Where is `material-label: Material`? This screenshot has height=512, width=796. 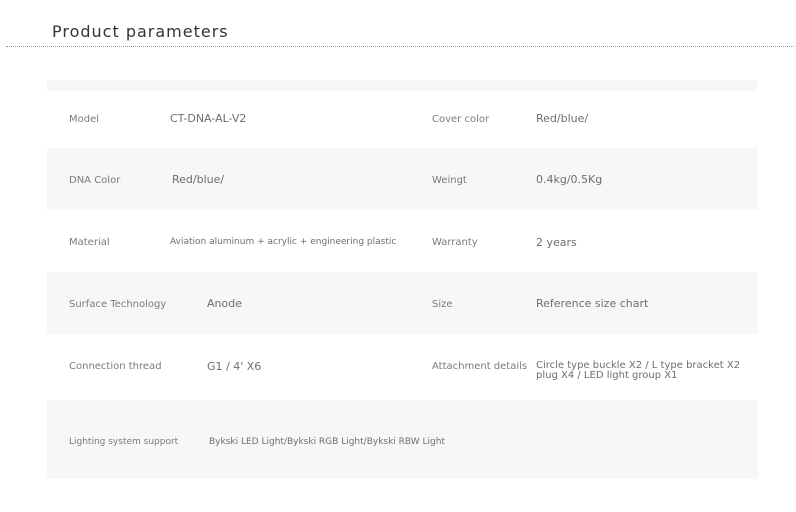
material-label: Material is located at coordinates (89, 242).